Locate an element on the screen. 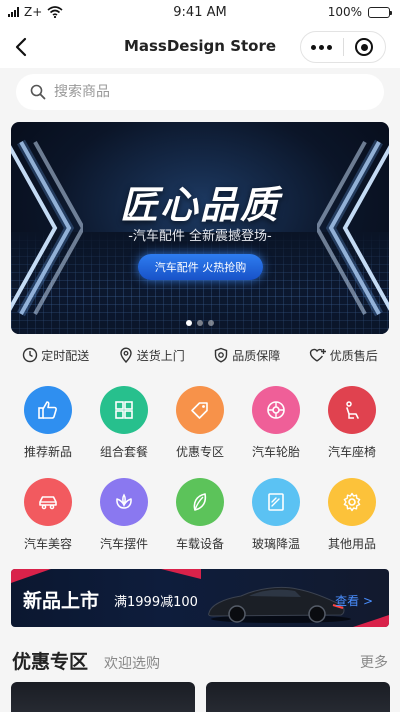 The image size is (400, 712). category-glass-cooling: 玻璃降温 is located at coordinates (276, 515).